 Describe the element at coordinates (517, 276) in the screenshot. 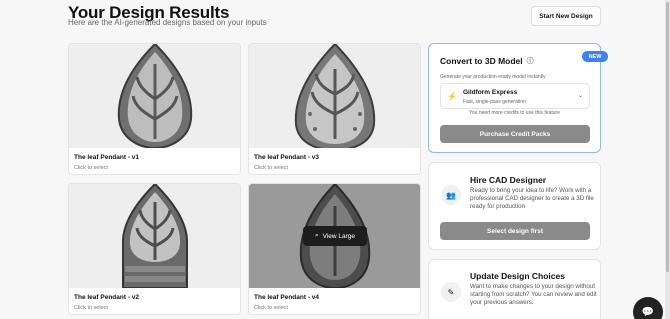

I see `update-title: Update Design Choices` at that location.